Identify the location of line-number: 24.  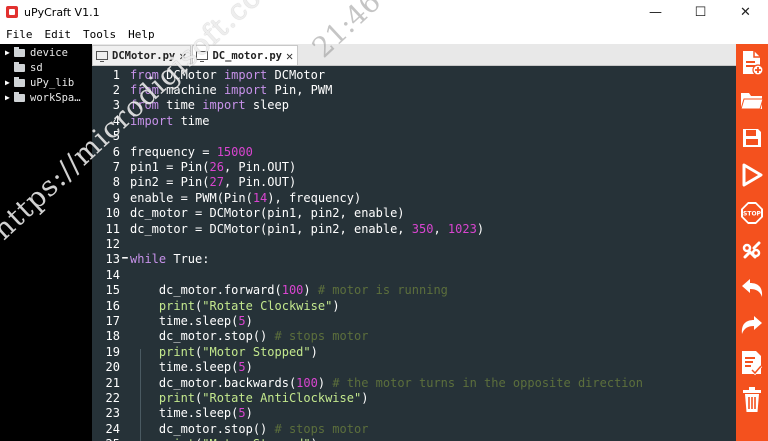
(112, 428).